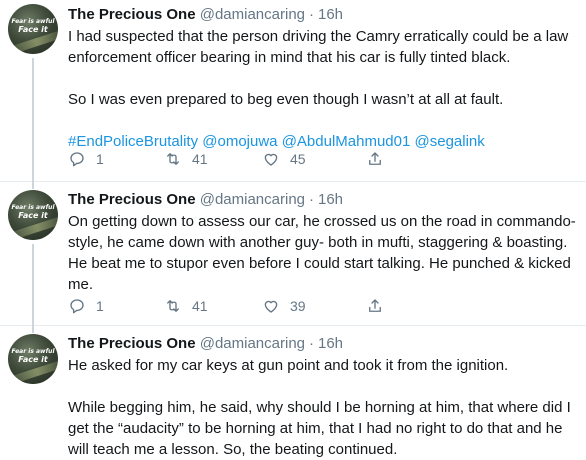 The image size is (586, 460). What do you see at coordinates (298, 306) in the screenshot?
I see `like-count: 39` at bounding box center [298, 306].